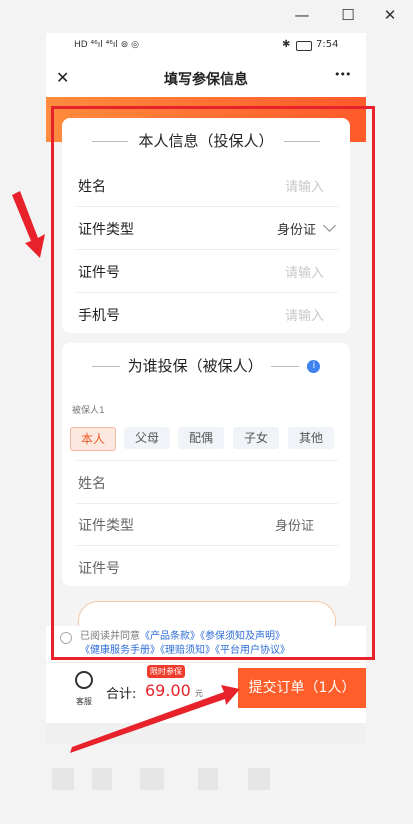 Image resolution: width=413 pixels, height=824 pixels. I want to click on arrow-pointing-to-form, so click(28, 224).